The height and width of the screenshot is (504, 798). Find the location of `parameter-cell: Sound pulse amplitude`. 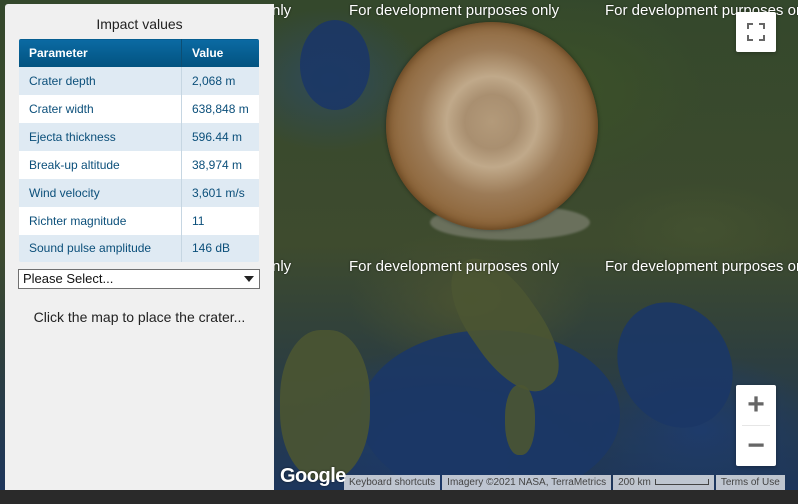

parameter-cell: Sound pulse amplitude is located at coordinates (100, 248).